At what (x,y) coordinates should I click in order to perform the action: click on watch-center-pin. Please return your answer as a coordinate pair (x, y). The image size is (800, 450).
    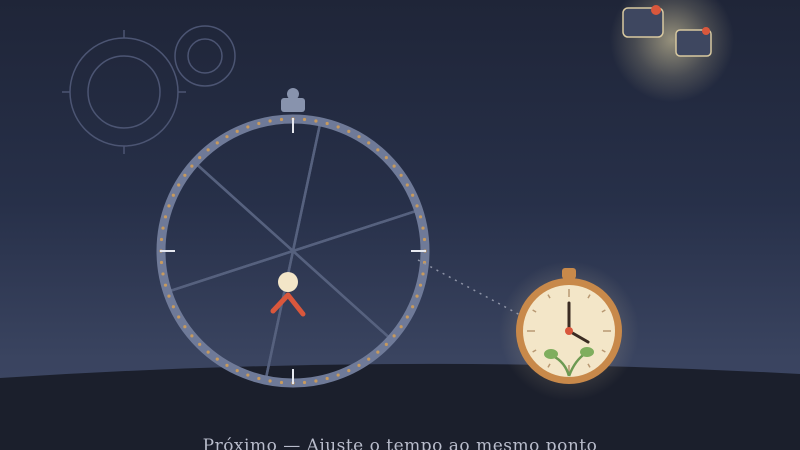
    Looking at the image, I should click on (569, 331).